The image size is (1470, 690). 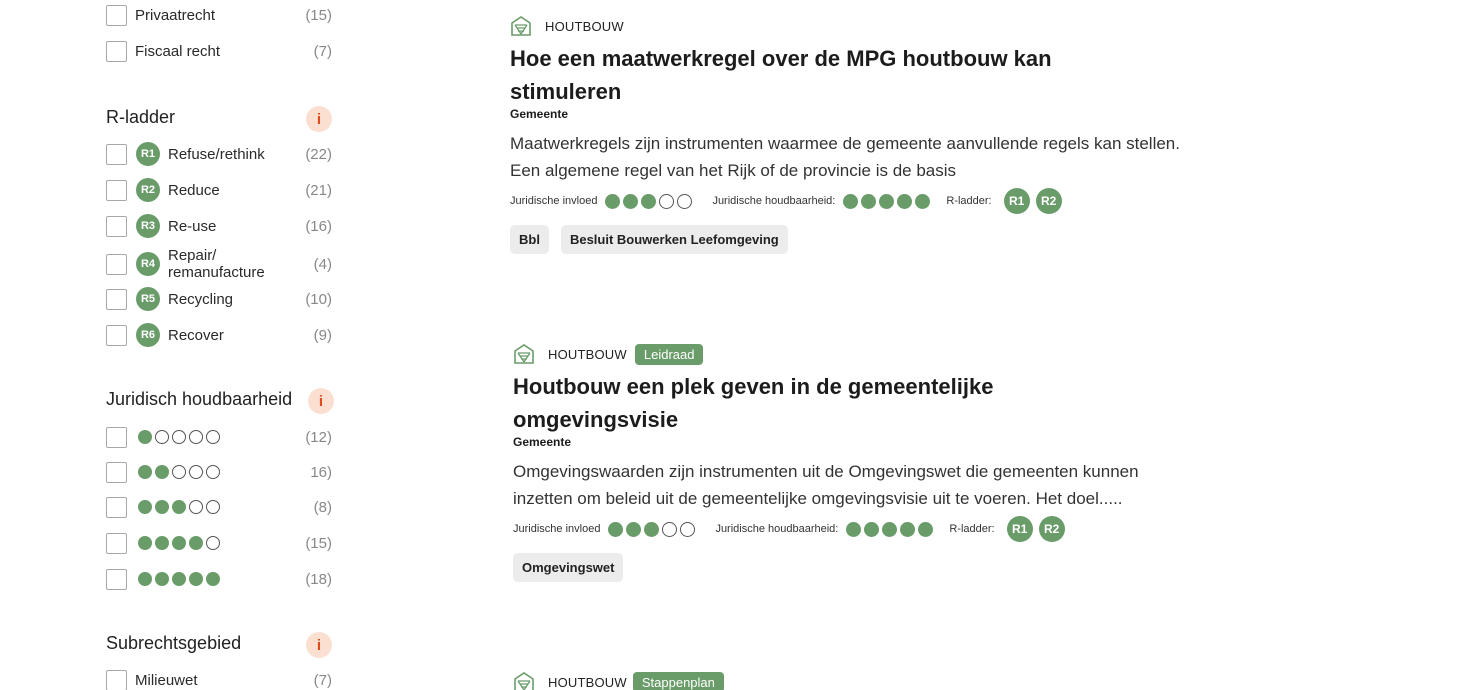 I want to click on law-chip: Bbl, so click(x=529, y=239).